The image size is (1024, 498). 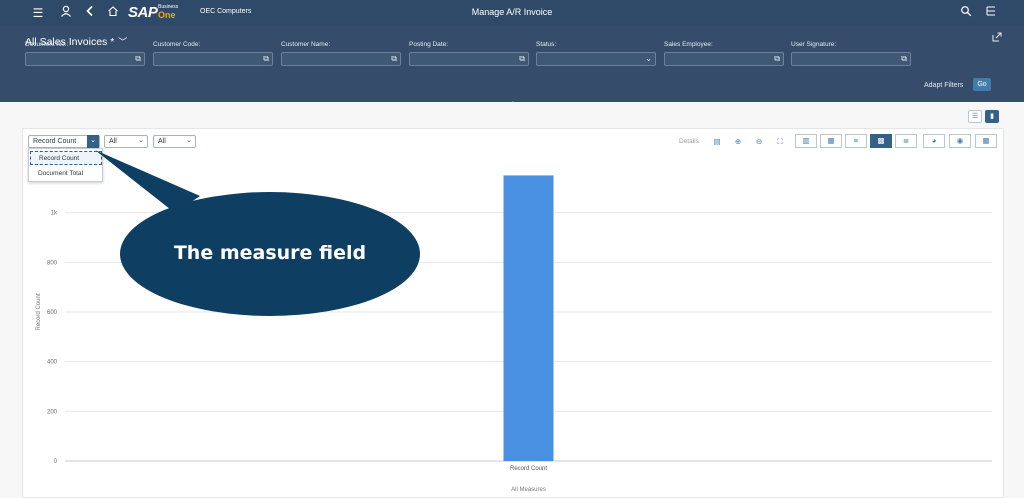 I want to click on dimension-select-value: All, so click(x=113, y=141).